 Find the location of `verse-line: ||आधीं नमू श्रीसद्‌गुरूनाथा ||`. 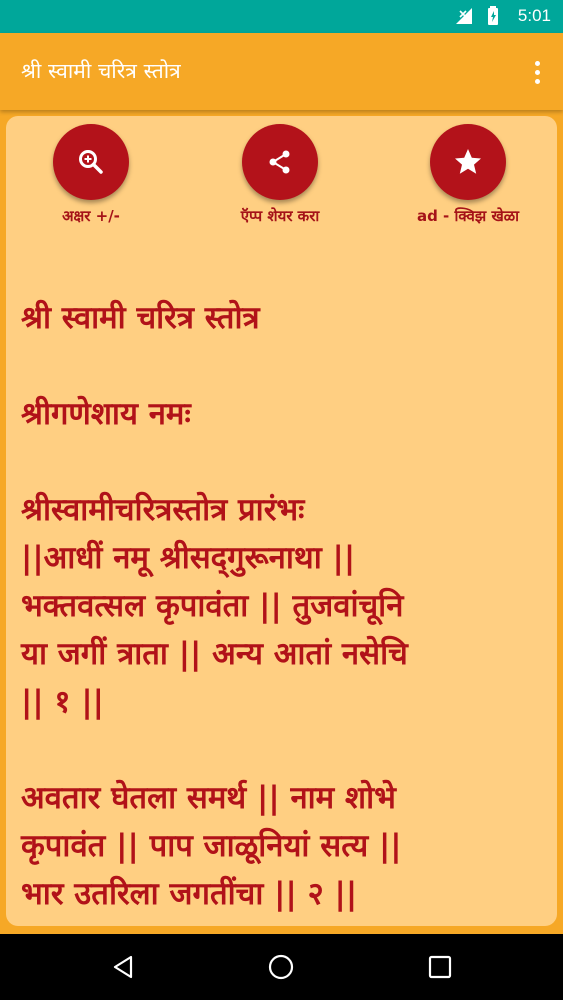

verse-line: ||आधीं नमू श्रीसद्‌गुरूनाथा || is located at coordinates (188, 558).